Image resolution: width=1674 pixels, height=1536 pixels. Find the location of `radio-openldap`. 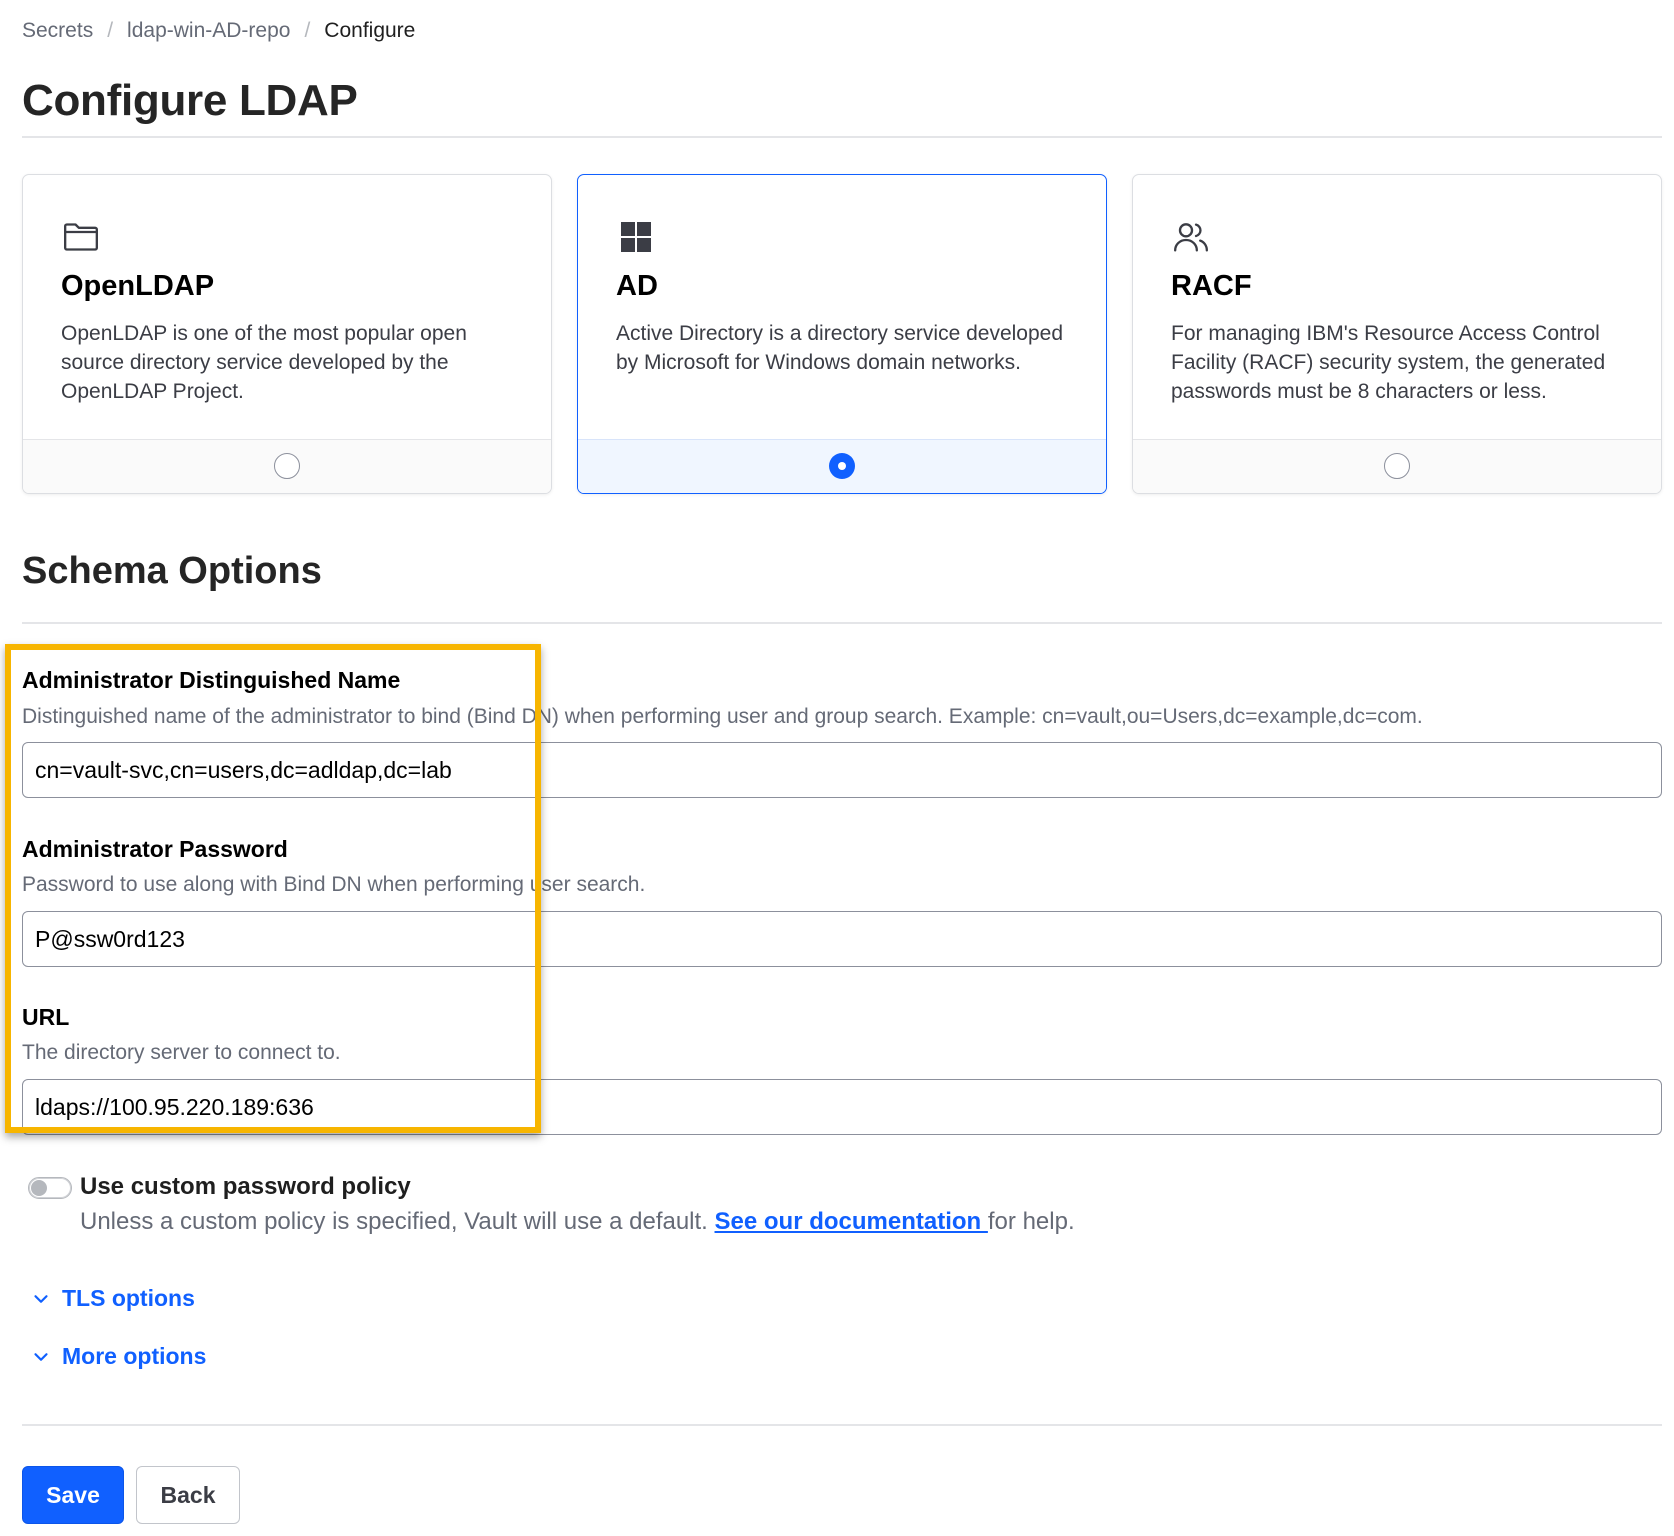

radio-openldap is located at coordinates (287, 466).